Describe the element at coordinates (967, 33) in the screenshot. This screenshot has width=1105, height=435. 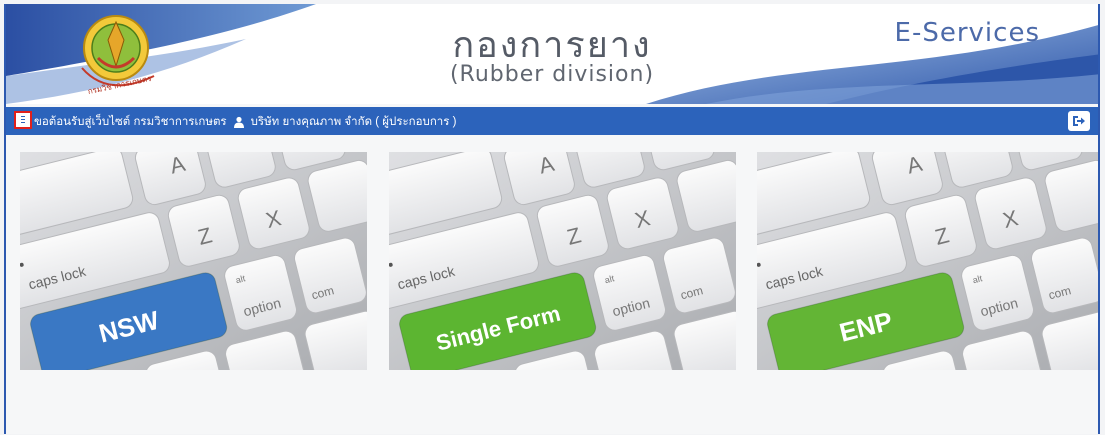
I see `eservices-label: E-Services` at that location.